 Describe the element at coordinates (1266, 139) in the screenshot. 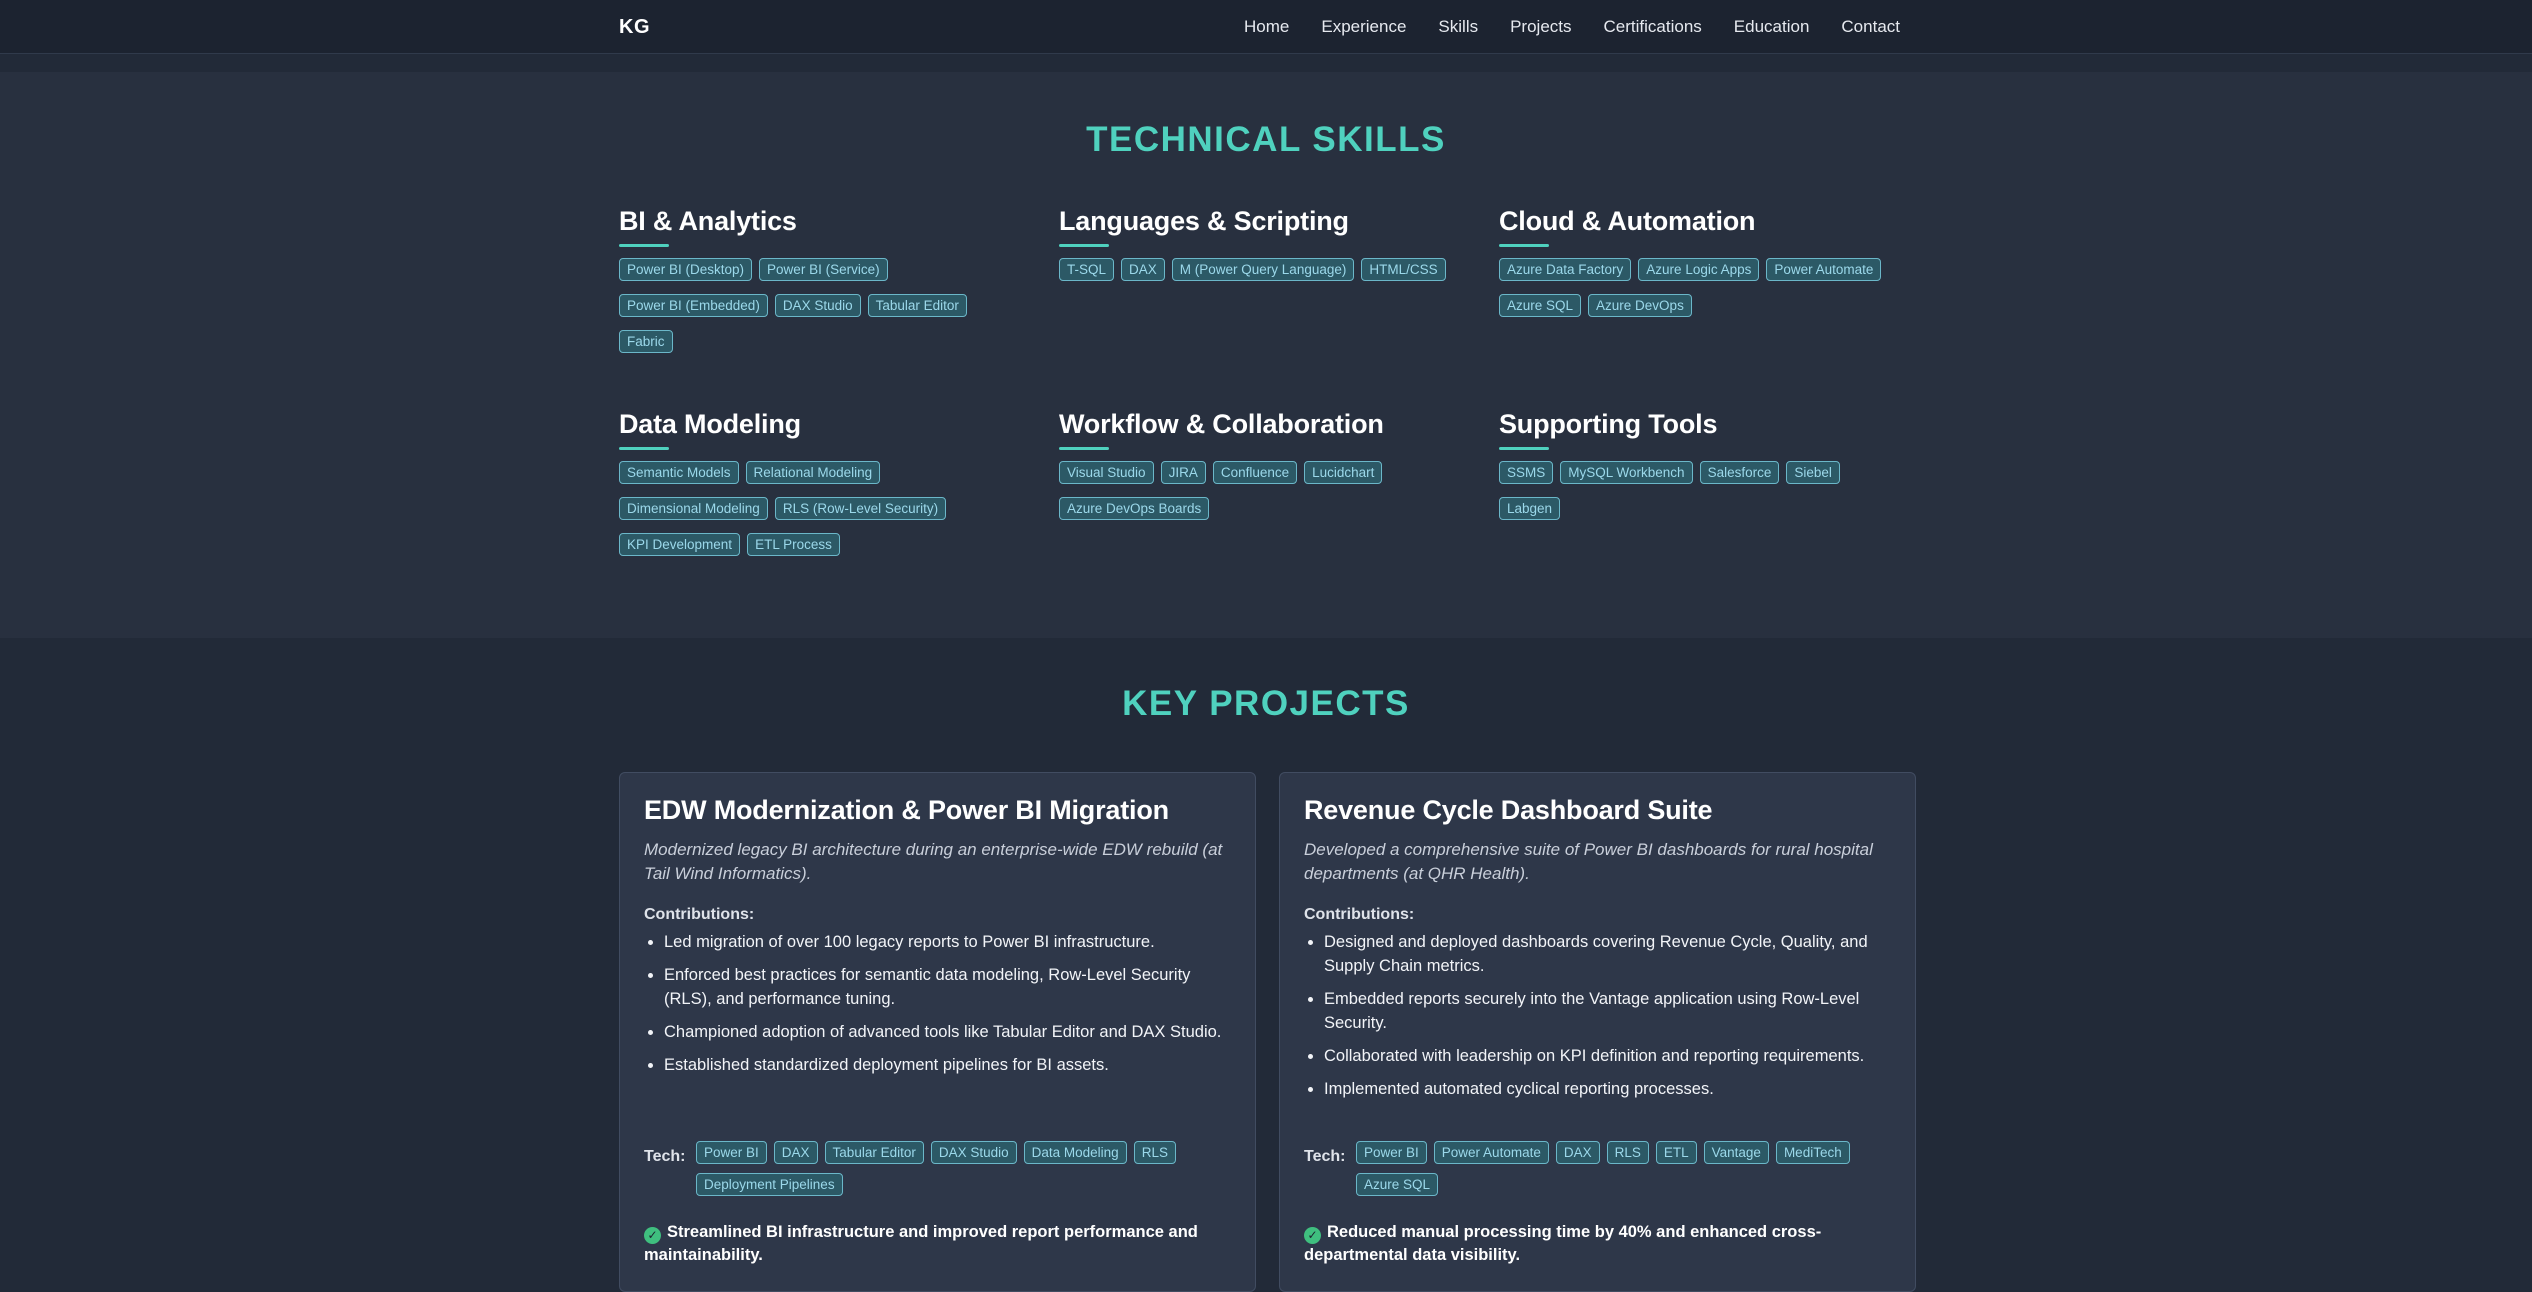

I see `skills-title: TECHNICAL SKILLS` at that location.